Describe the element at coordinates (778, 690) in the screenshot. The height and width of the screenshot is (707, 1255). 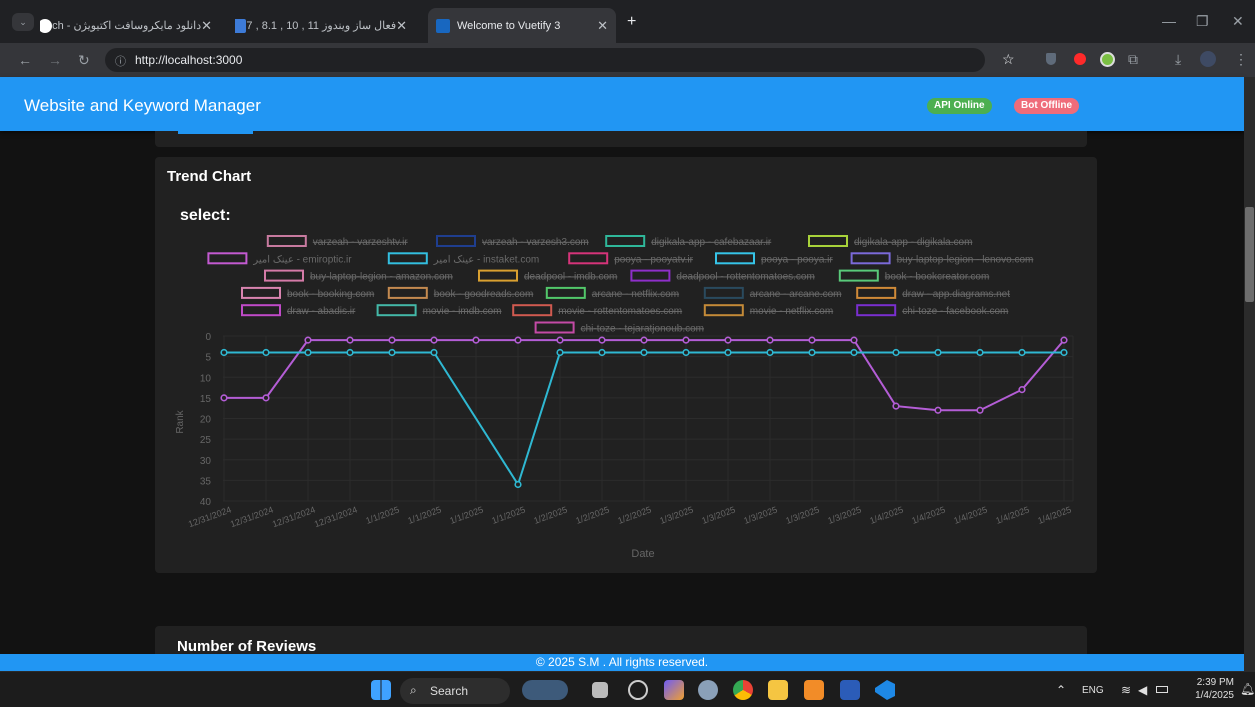
I see `file-explorer-icon` at that location.